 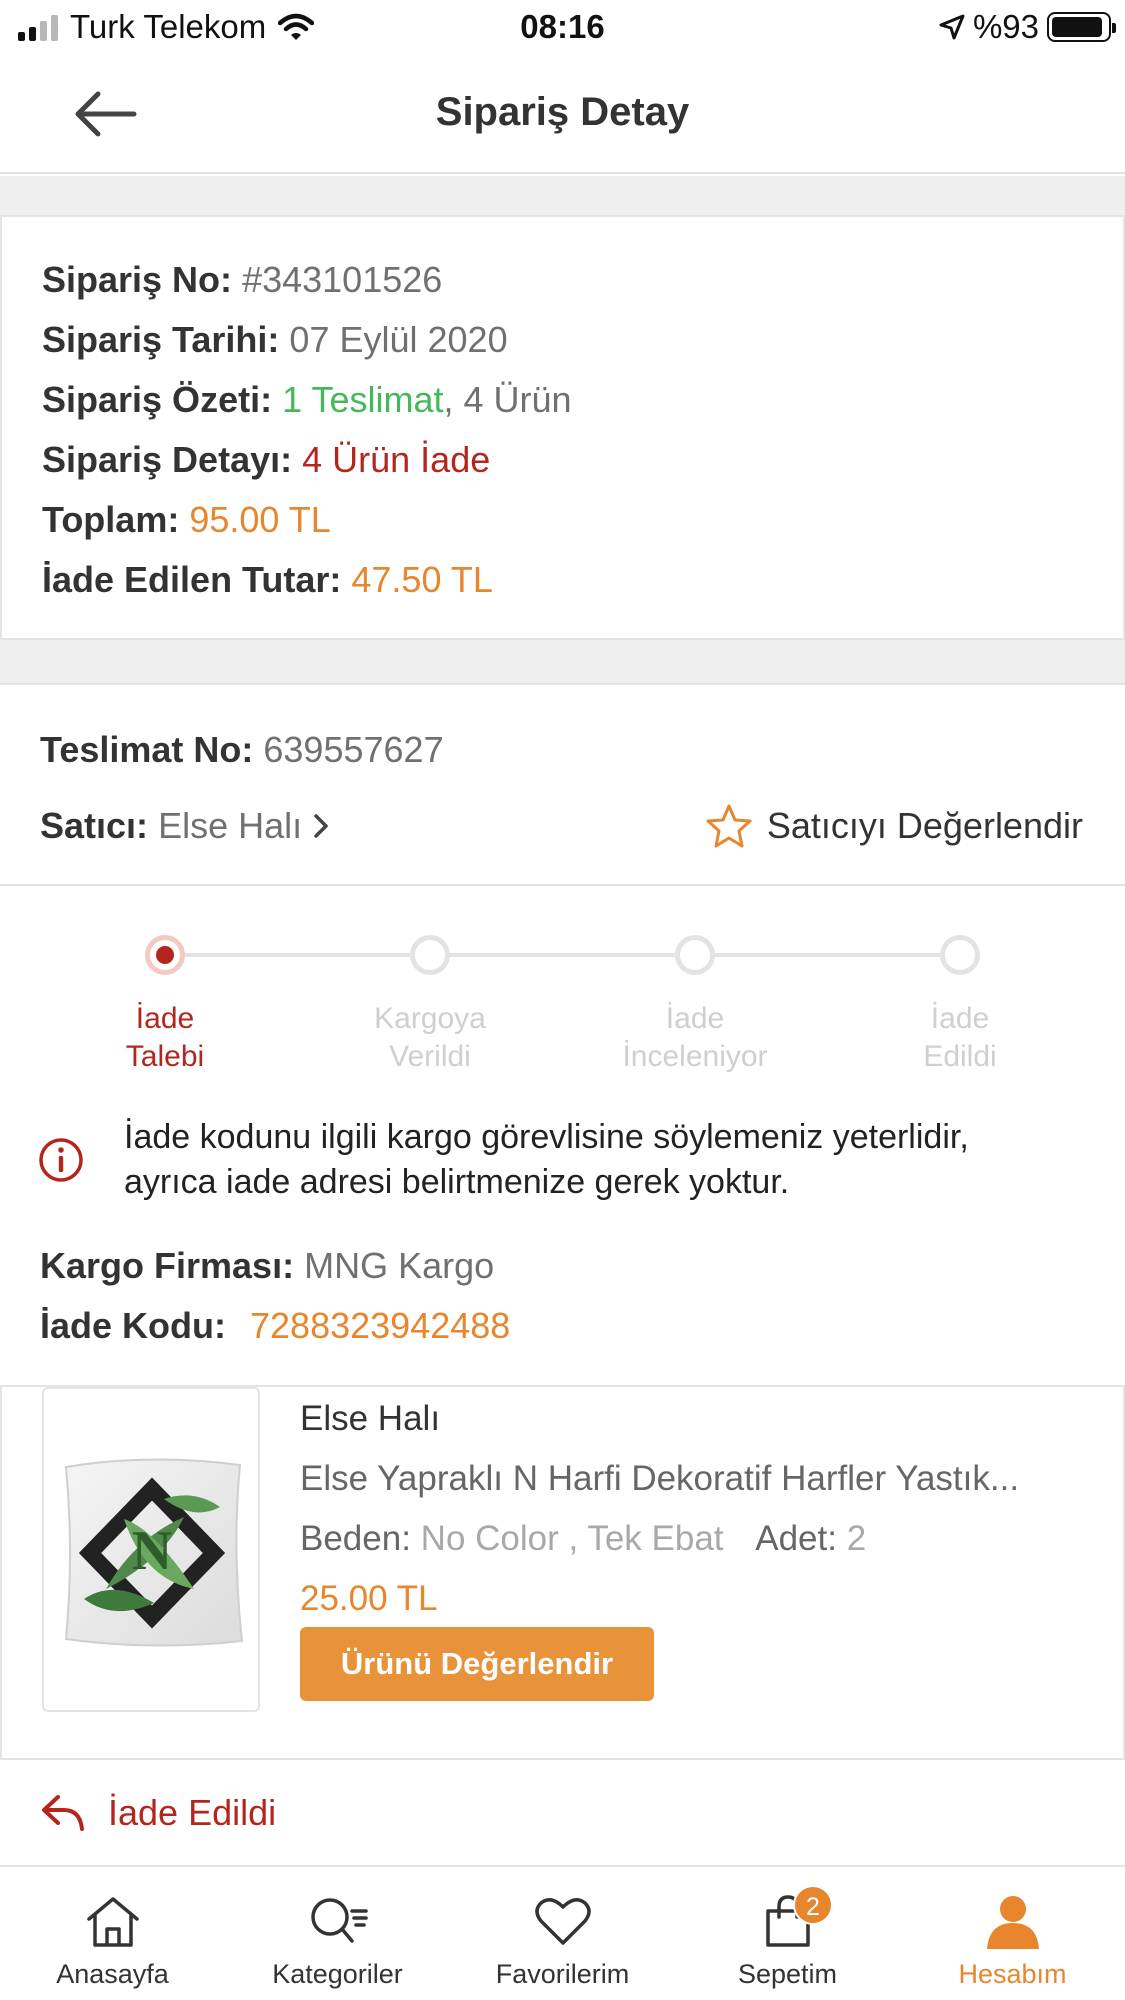 What do you see at coordinates (167, 459) in the screenshot?
I see `order-detail-label: Sipariş Detayı:` at bounding box center [167, 459].